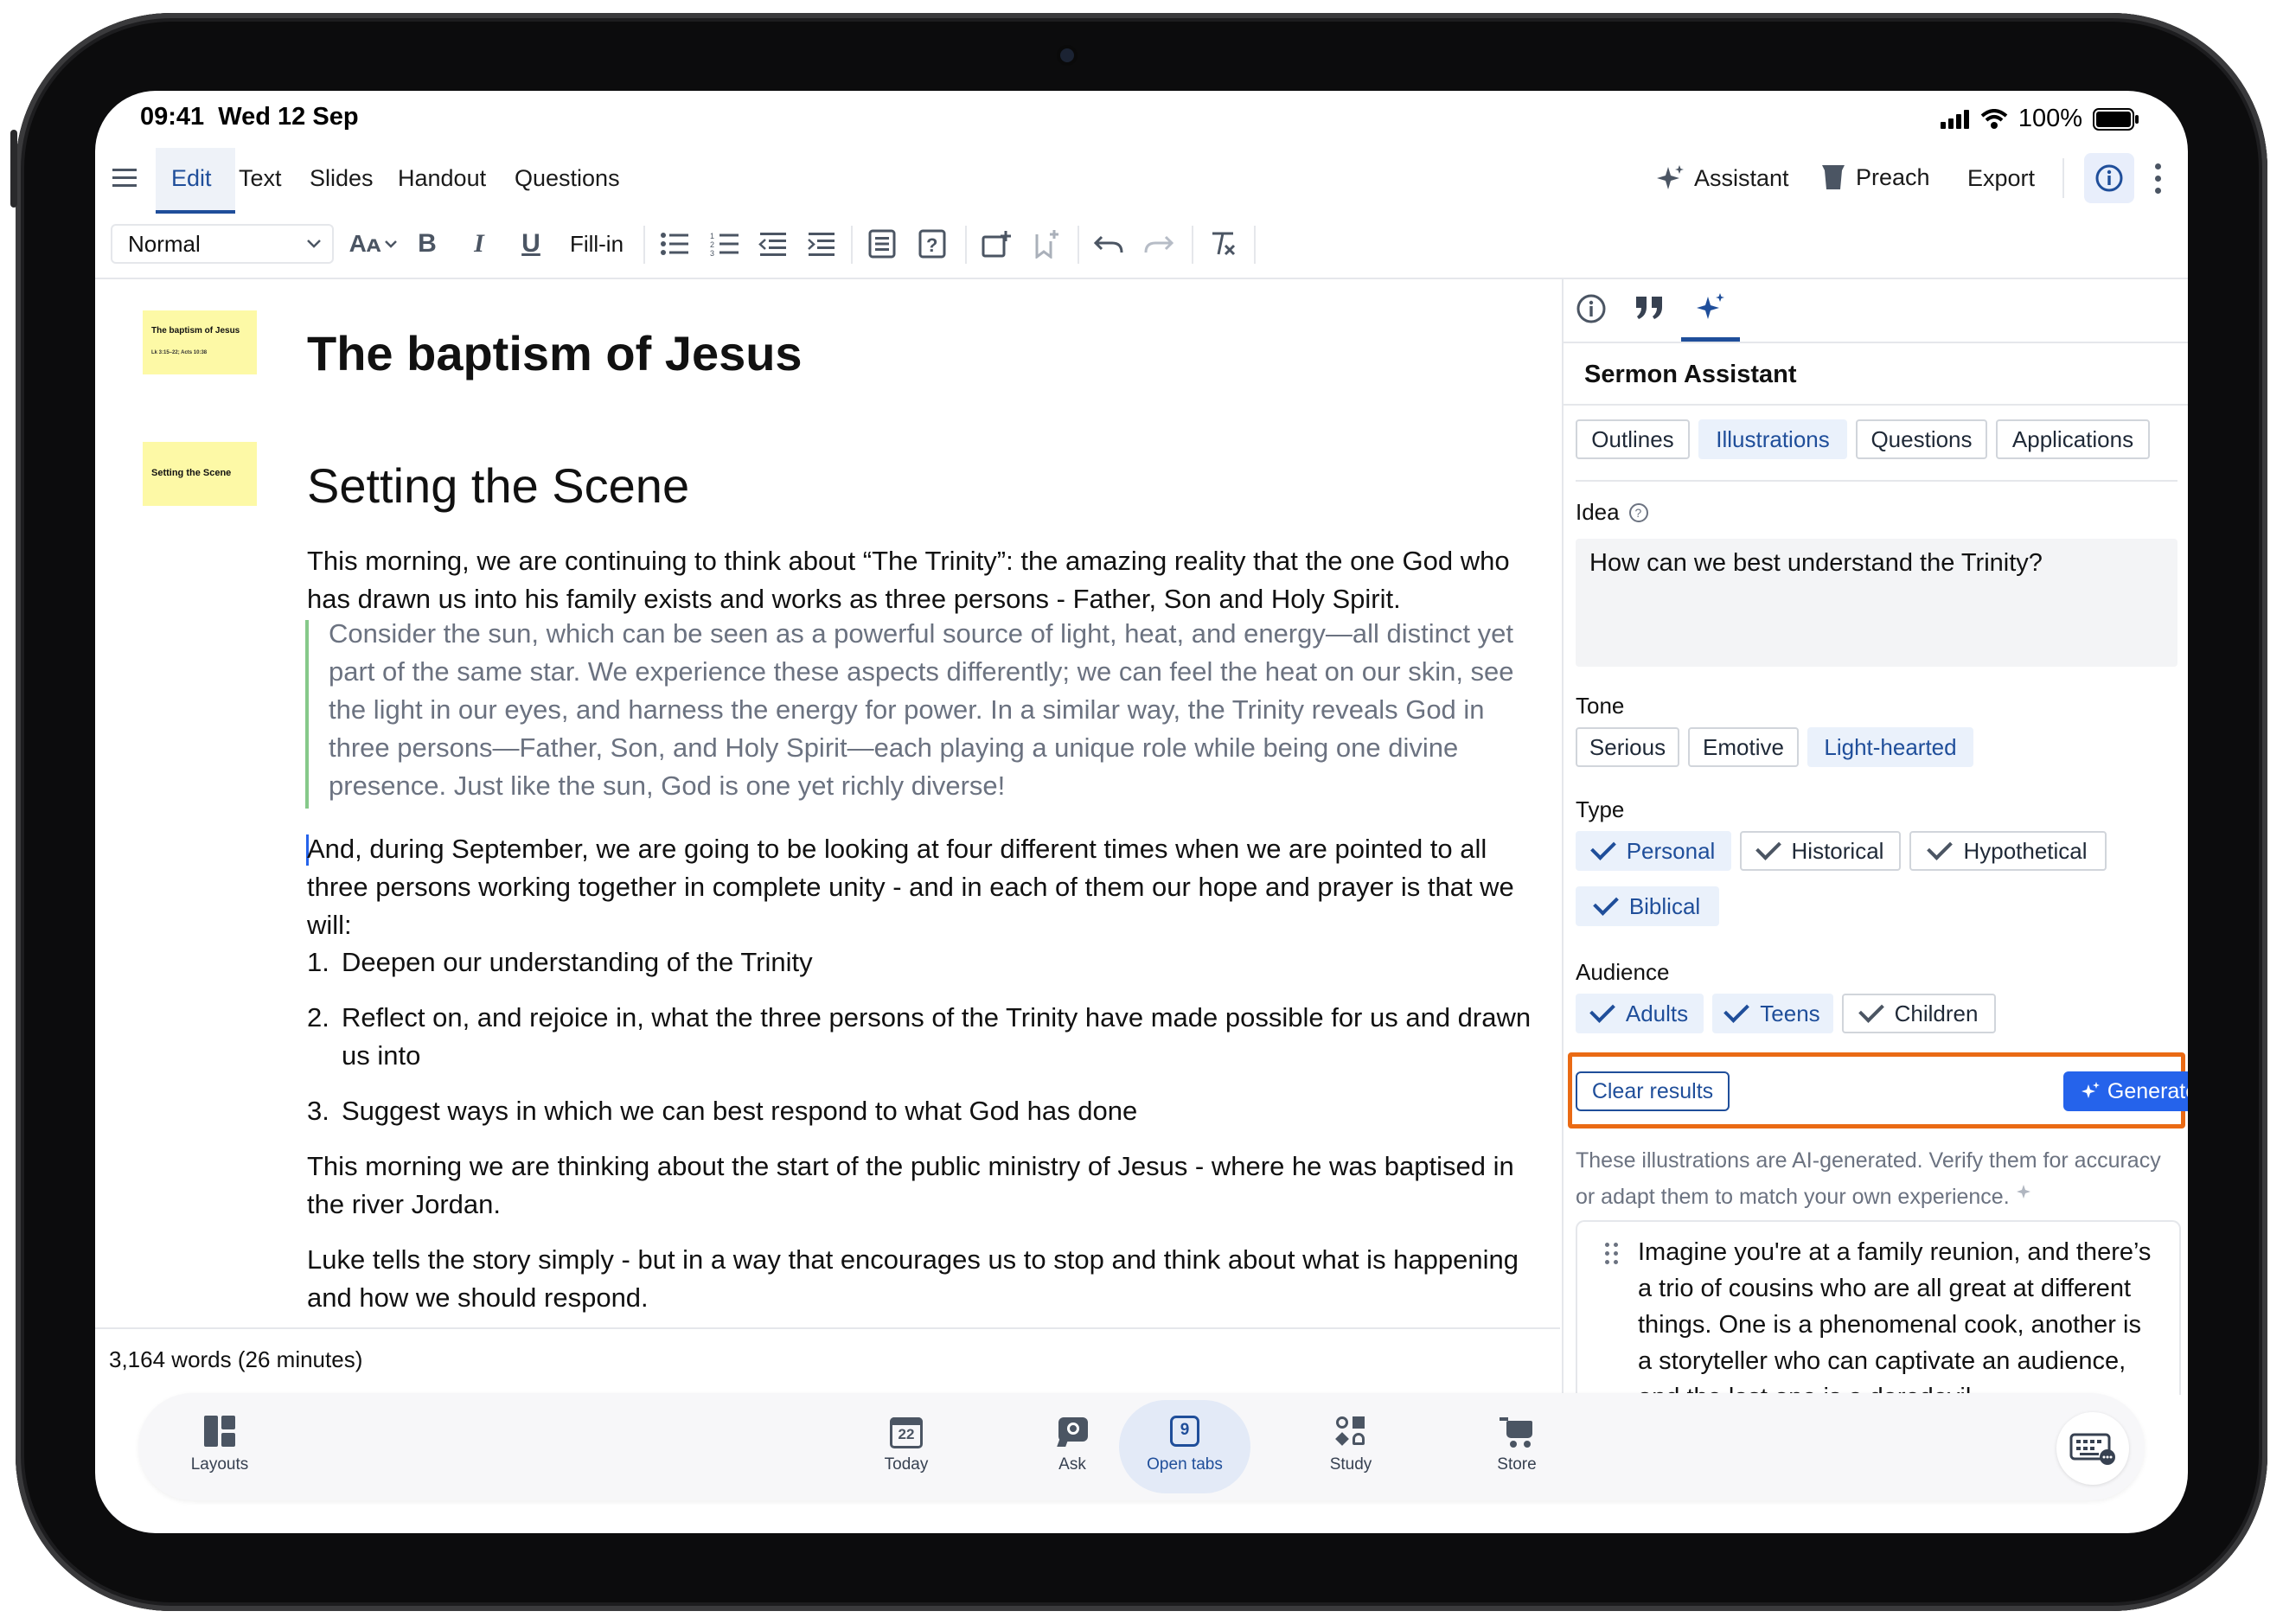 This screenshot has width=2283, height=1624. What do you see at coordinates (318, 1111) in the screenshot?
I see `list-number: 3.` at bounding box center [318, 1111].